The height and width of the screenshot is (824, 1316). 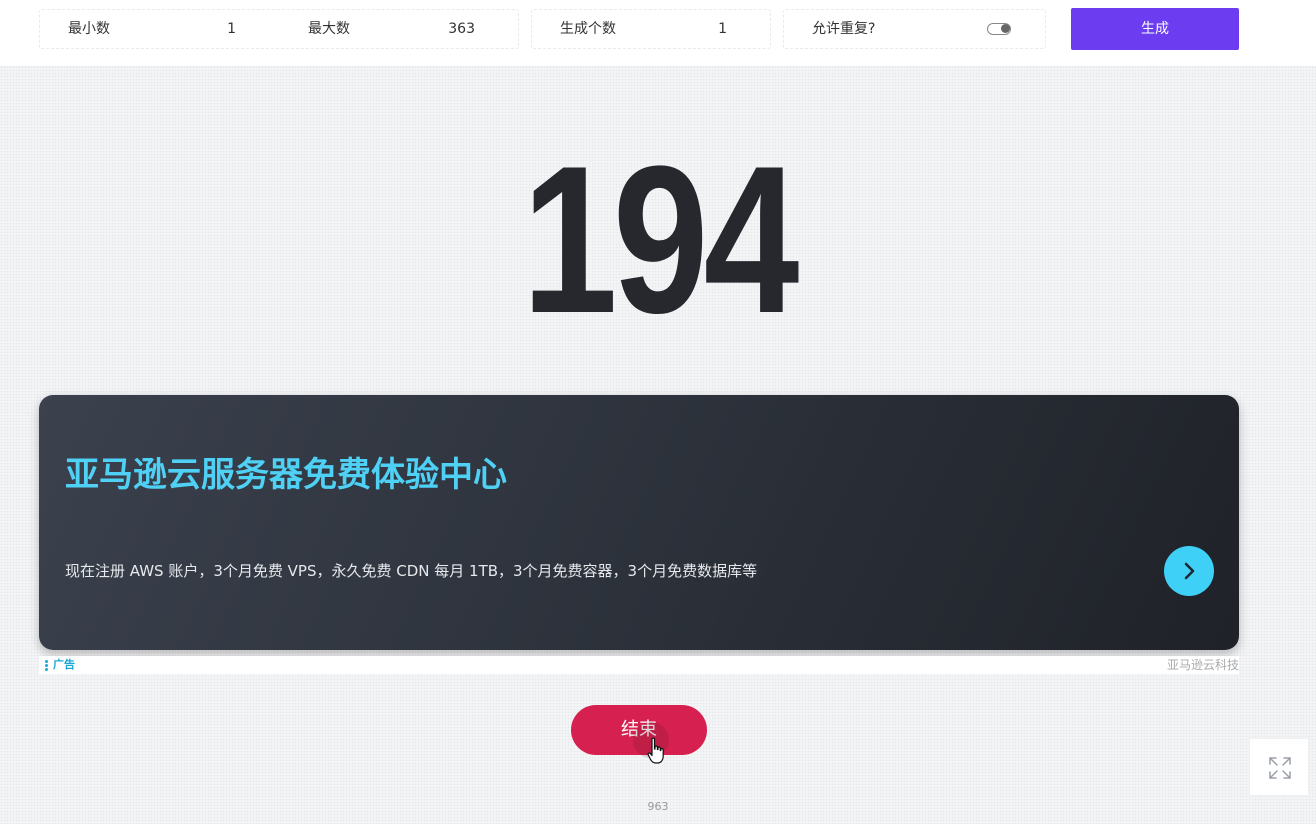 I want to click on total-count: 963, so click(x=658, y=806).